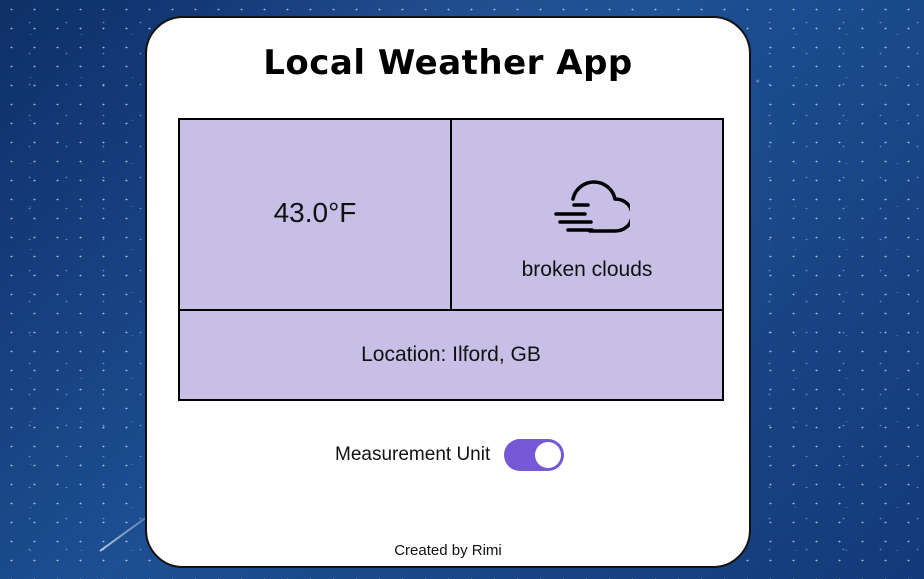  I want to click on footer-credit: Created by Rimi, so click(448, 550).